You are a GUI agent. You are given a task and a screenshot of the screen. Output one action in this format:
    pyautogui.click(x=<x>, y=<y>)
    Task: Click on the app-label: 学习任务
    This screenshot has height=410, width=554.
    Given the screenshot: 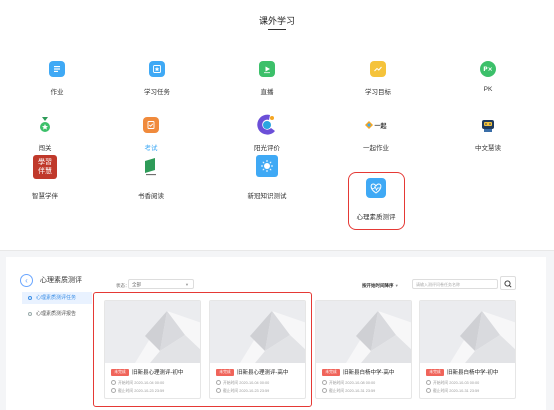 What is the action you would take?
    pyautogui.click(x=157, y=92)
    